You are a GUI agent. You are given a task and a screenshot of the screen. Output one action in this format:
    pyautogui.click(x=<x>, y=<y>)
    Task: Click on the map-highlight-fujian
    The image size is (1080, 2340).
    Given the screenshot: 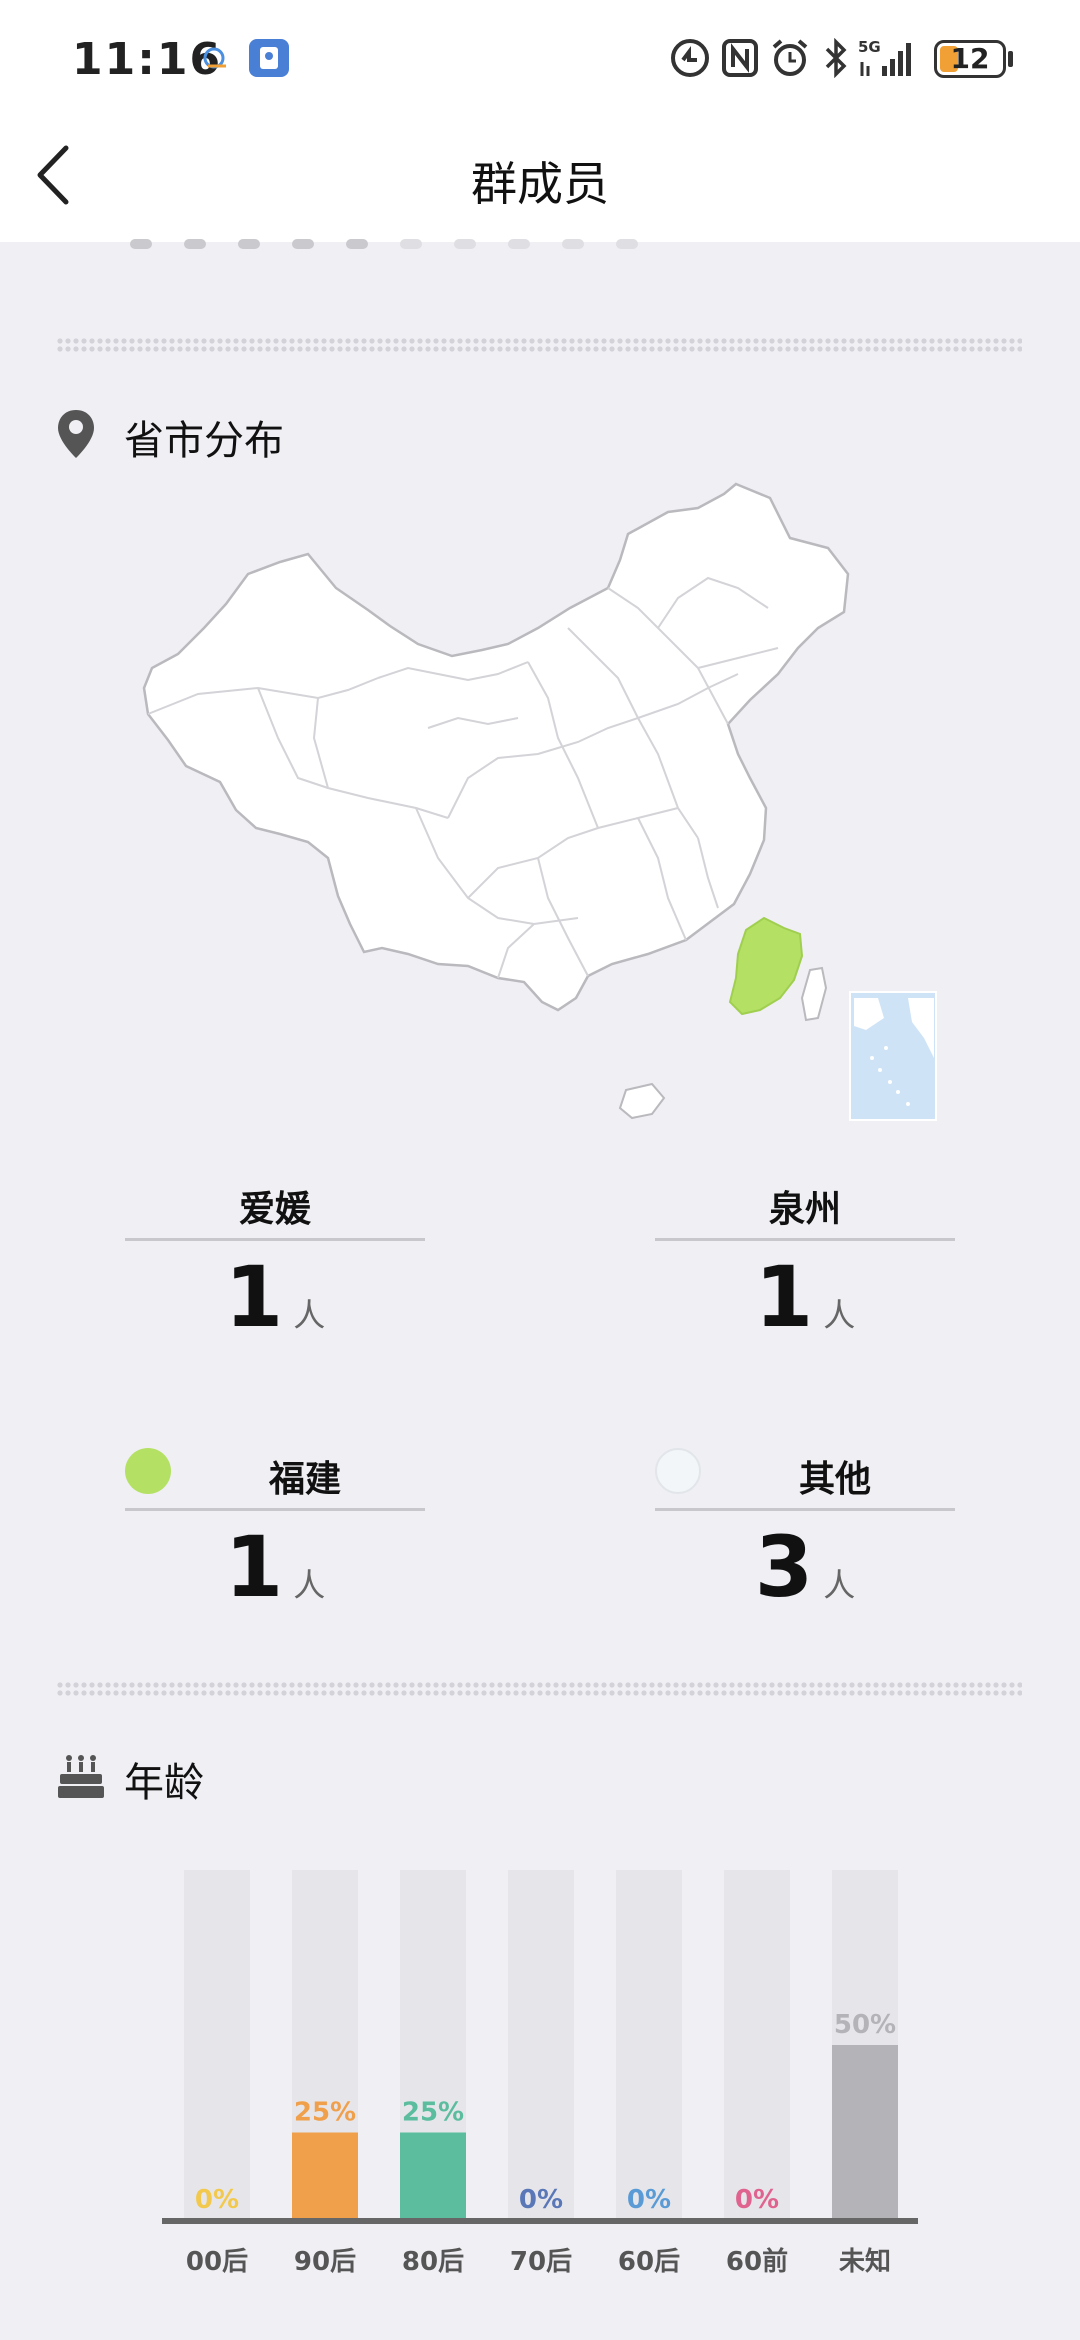 What is the action you would take?
    pyautogui.click(x=766, y=966)
    